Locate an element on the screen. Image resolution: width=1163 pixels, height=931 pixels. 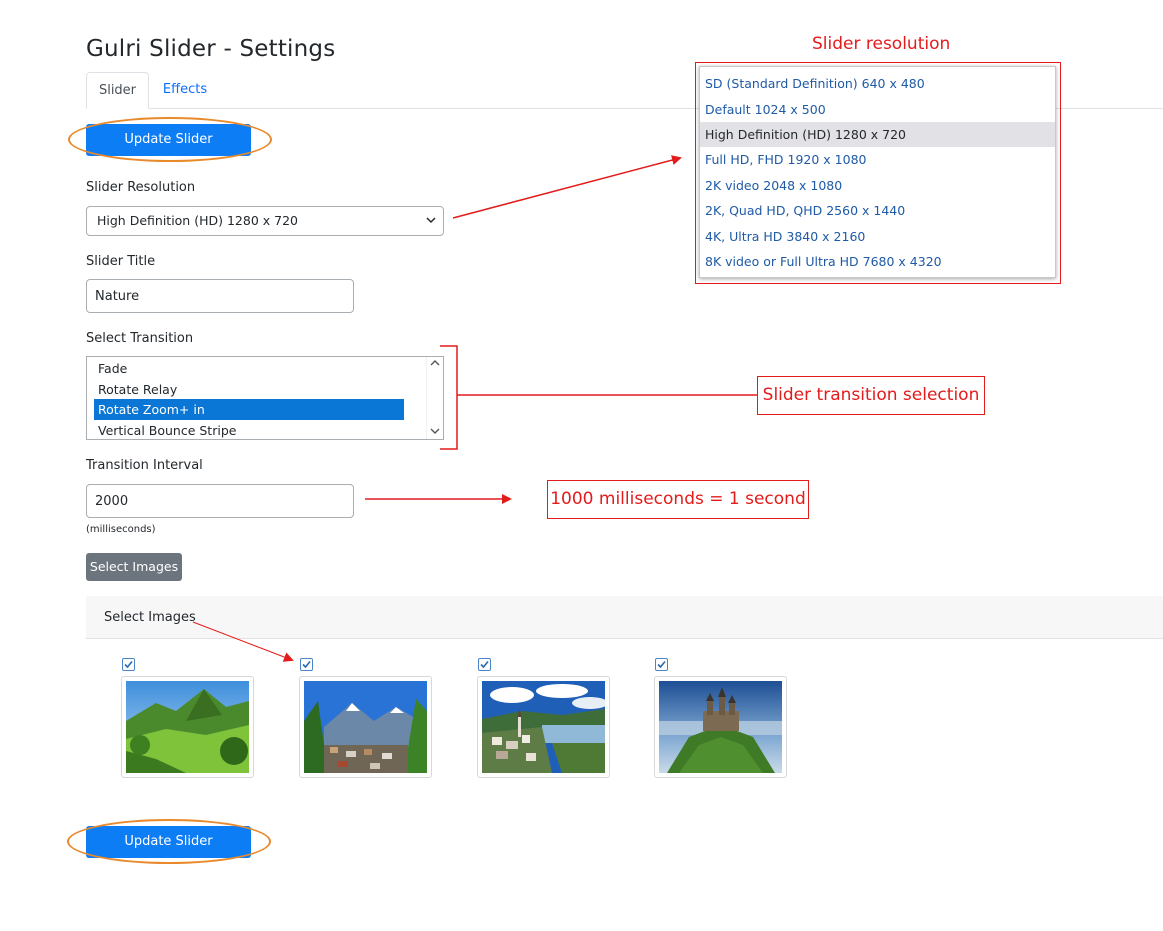
annotation-resolution: Slider resolution is located at coordinates (881, 44).